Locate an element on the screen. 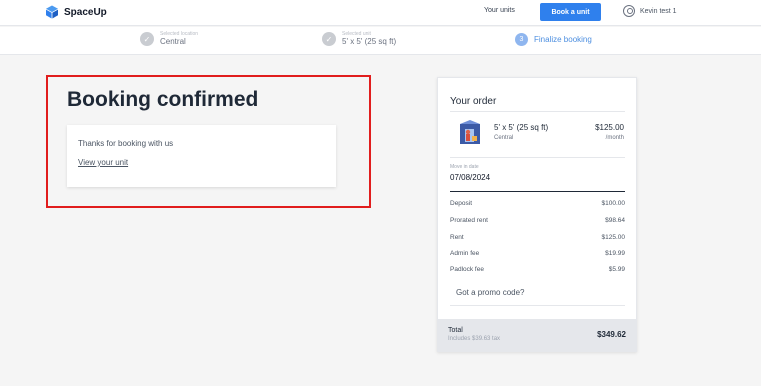 The image size is (761, 386). move-in-label: Move in date is located at coordinates (464, 167).